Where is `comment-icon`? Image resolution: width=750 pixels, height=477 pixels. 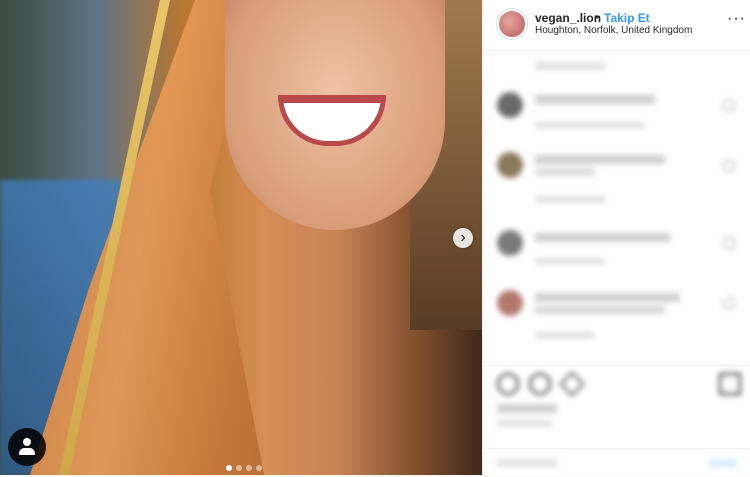 comment-icon is located at coordinates (540, 384).